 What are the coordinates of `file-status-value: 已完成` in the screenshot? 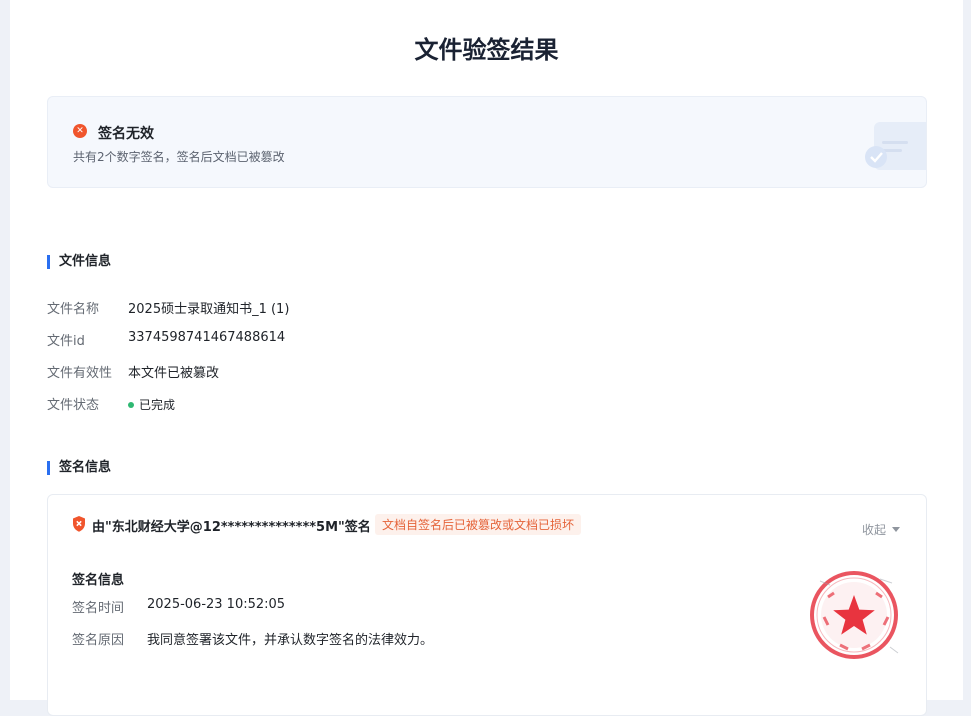 It's located at (151, 404).